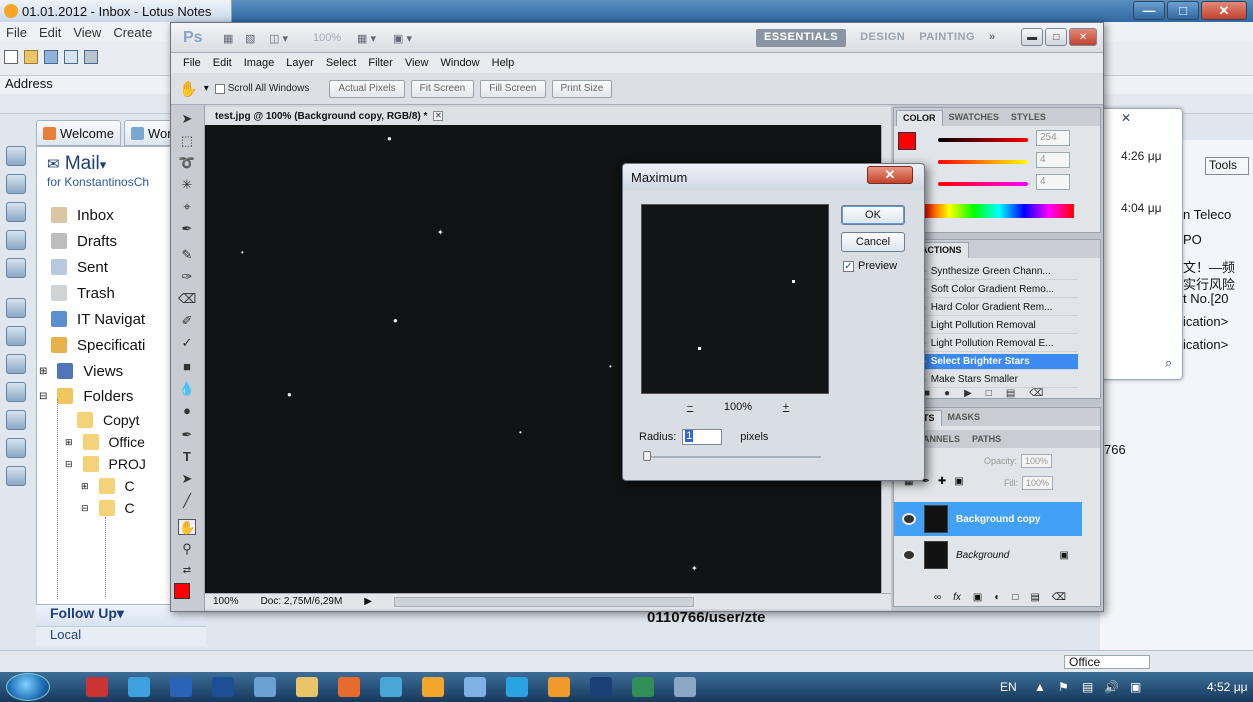 The image size is (1253, 702). What do you see at coordinates (69, 464) in the screenshot?
I see `collapse-icon: ⊟` at bounding box center [69, 464].